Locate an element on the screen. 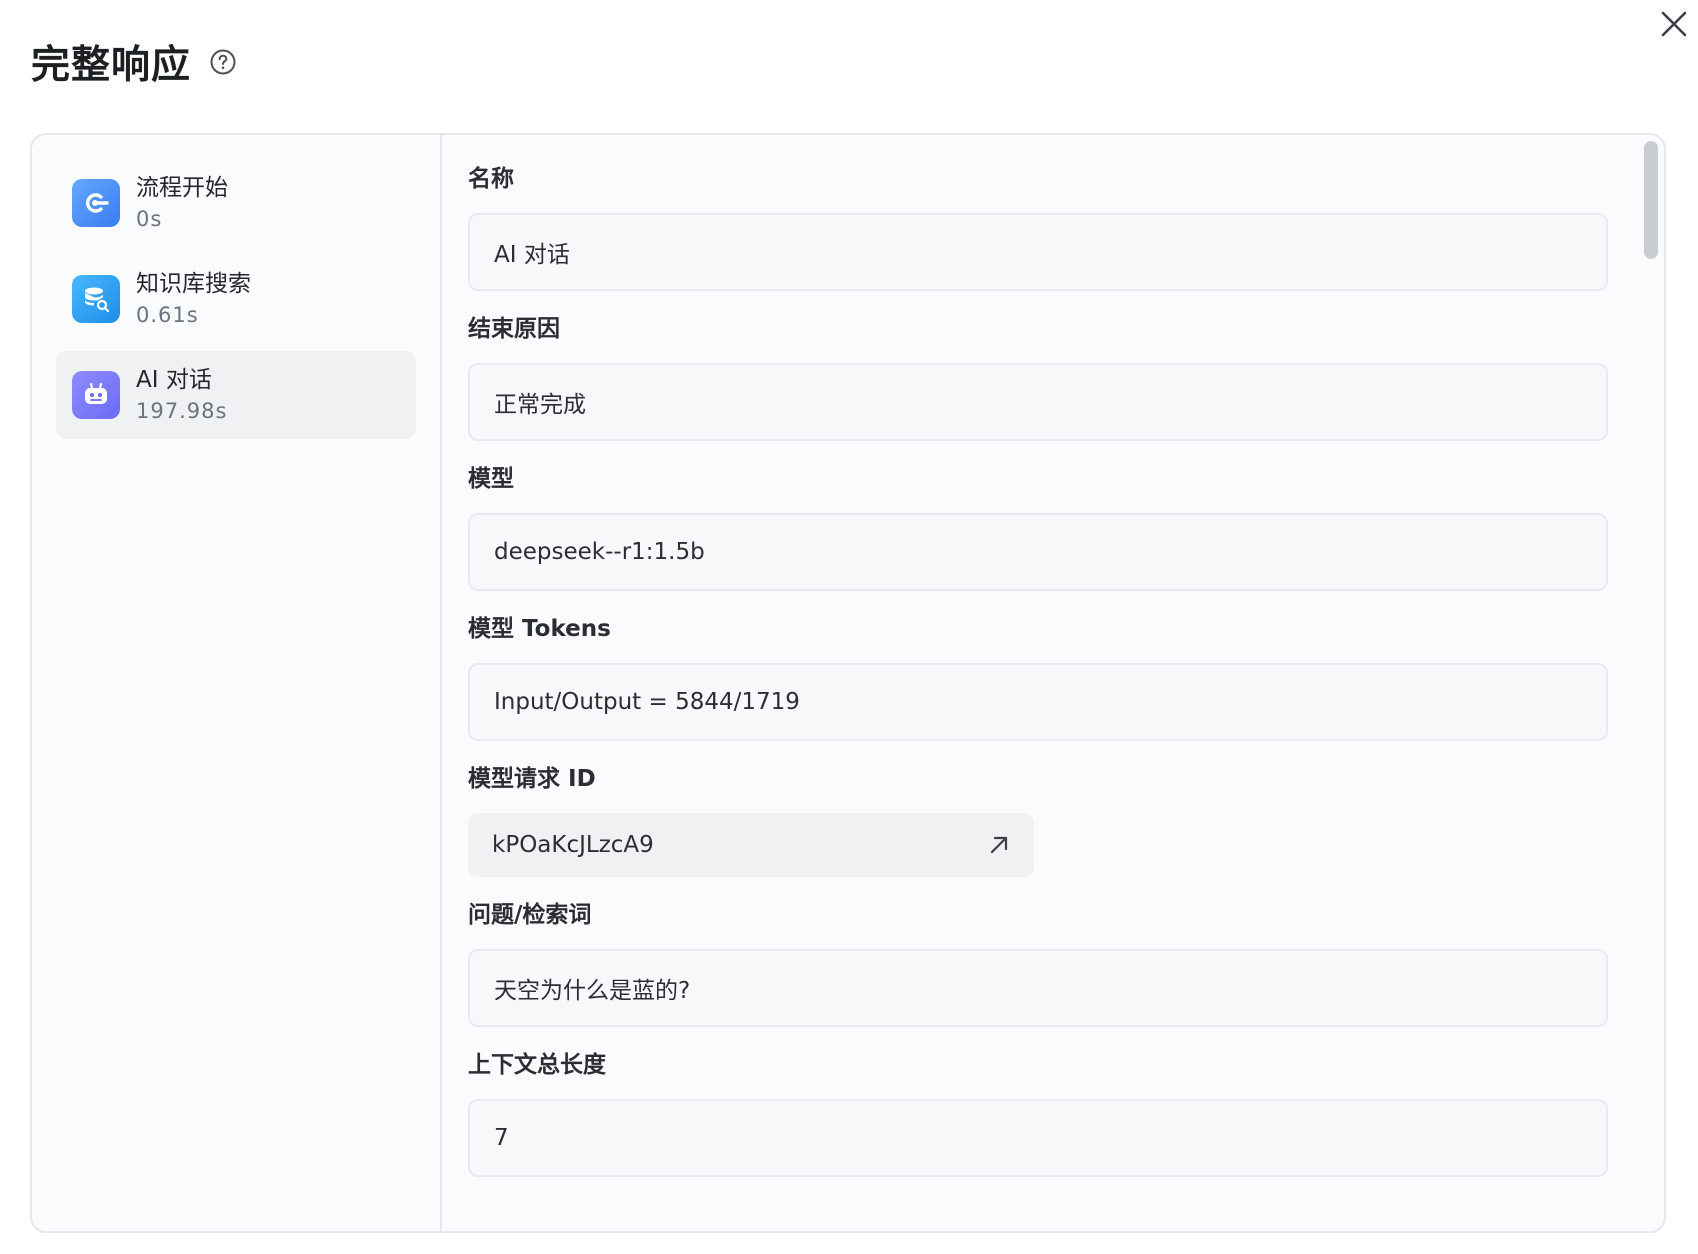 The height and width of the screenshot is (1254, 1698). field-label-model: 模型 is located at coordinates (491, 479).